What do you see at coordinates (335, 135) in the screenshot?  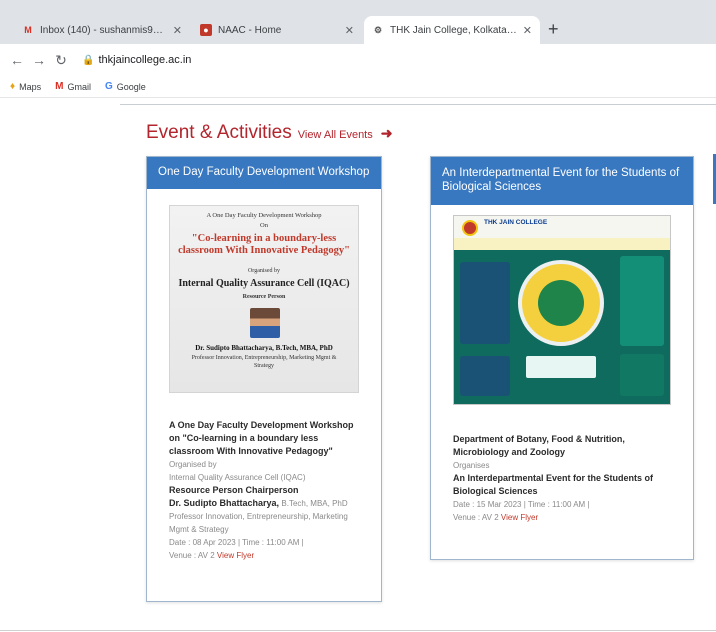 I see `view-all-events-link: View All Events` at bounding box center [335, 135].